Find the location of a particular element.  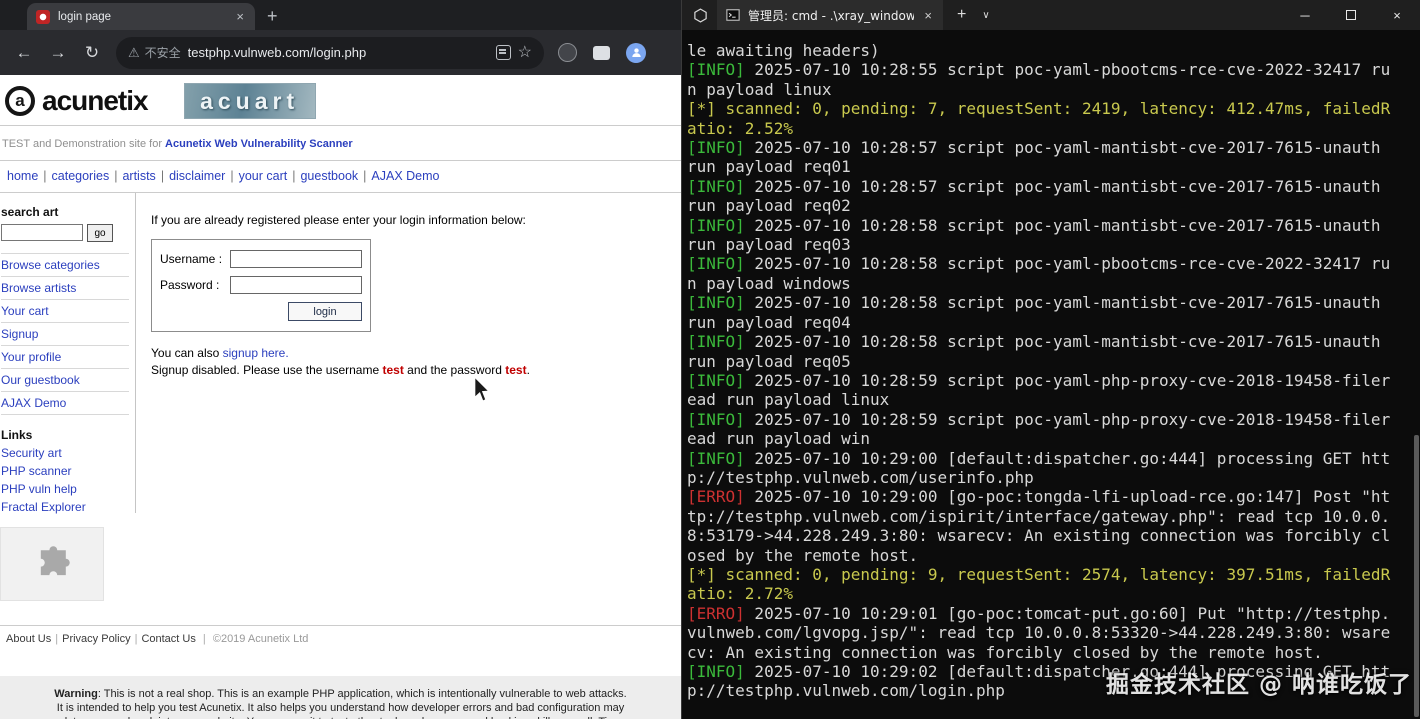

search-art-heading: search art is located at coordinates (30, 212).